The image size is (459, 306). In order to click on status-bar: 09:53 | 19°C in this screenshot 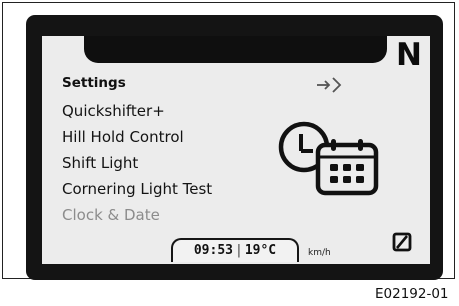, I will do `click(235, 250)`.